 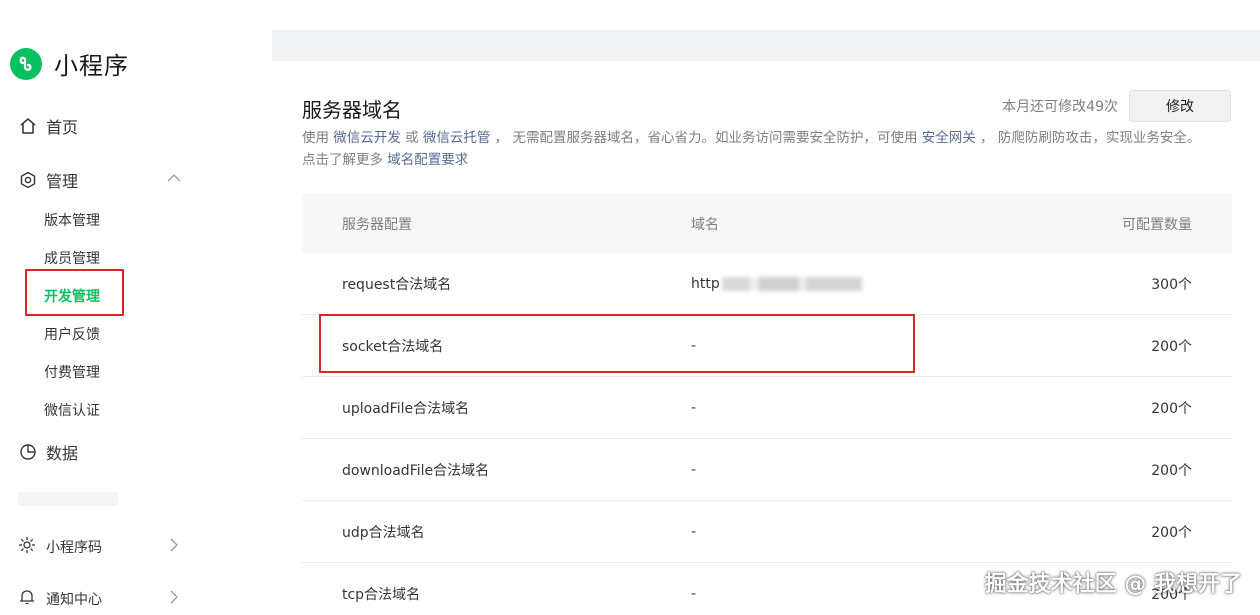 I want to click on desc-text: 点击了解更多, so click(x=345, y=160).